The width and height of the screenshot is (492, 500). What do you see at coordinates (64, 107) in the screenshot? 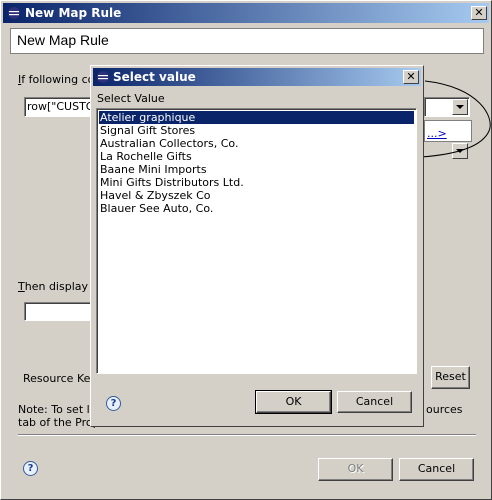
I see `condition-expression-field: row["CUSTOM` at bounding box center [64, 107].